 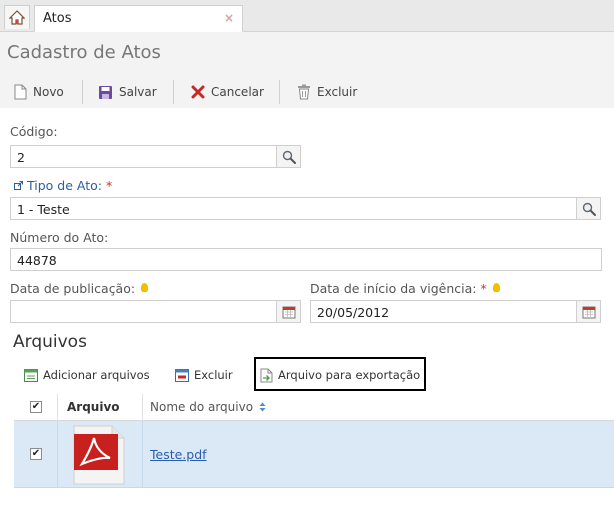 What do you see at coordinates (304, 92) in the screenshot?
I see `trash-icon` at bounding box center [304, 92].